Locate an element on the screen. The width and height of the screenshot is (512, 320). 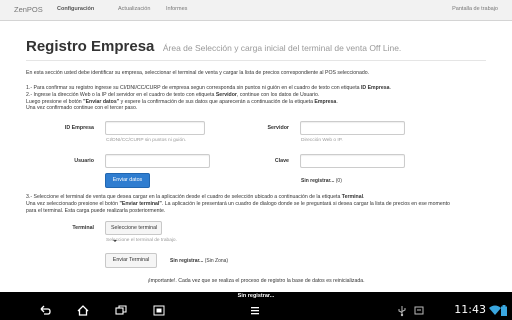
battery-icon is located at coordinates (504, 310).